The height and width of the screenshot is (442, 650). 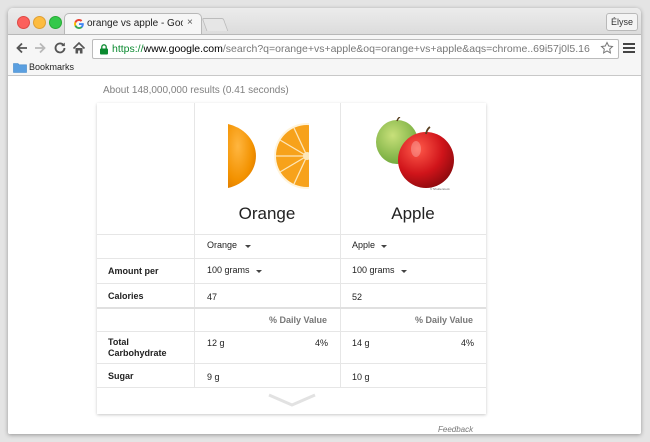 I want to click on image-credit: © Shutterstock, so click(x=440, y=189).